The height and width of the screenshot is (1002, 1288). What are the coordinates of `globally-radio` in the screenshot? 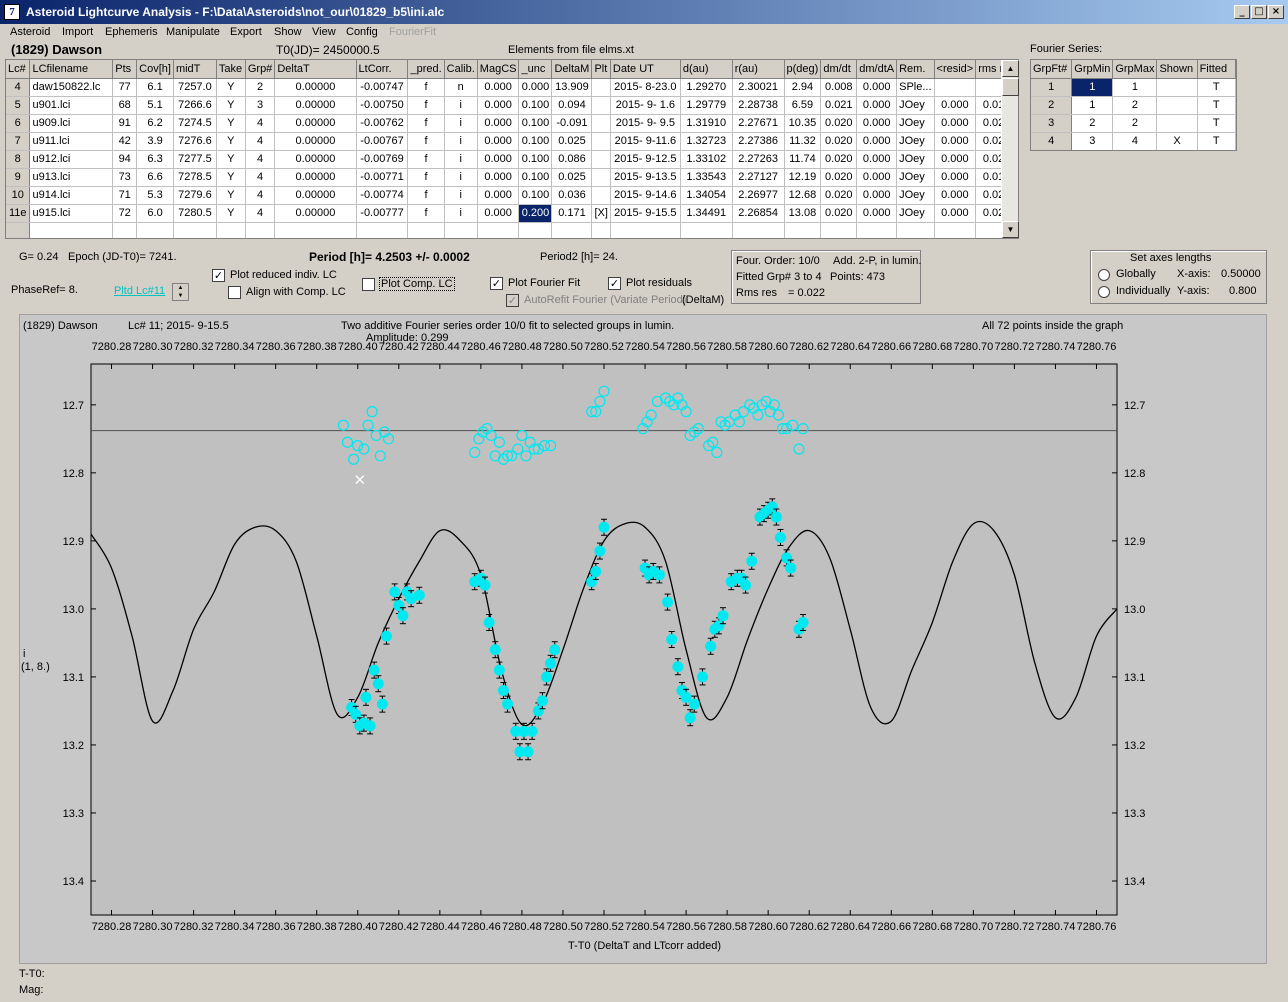 It's located at (1104, 275).